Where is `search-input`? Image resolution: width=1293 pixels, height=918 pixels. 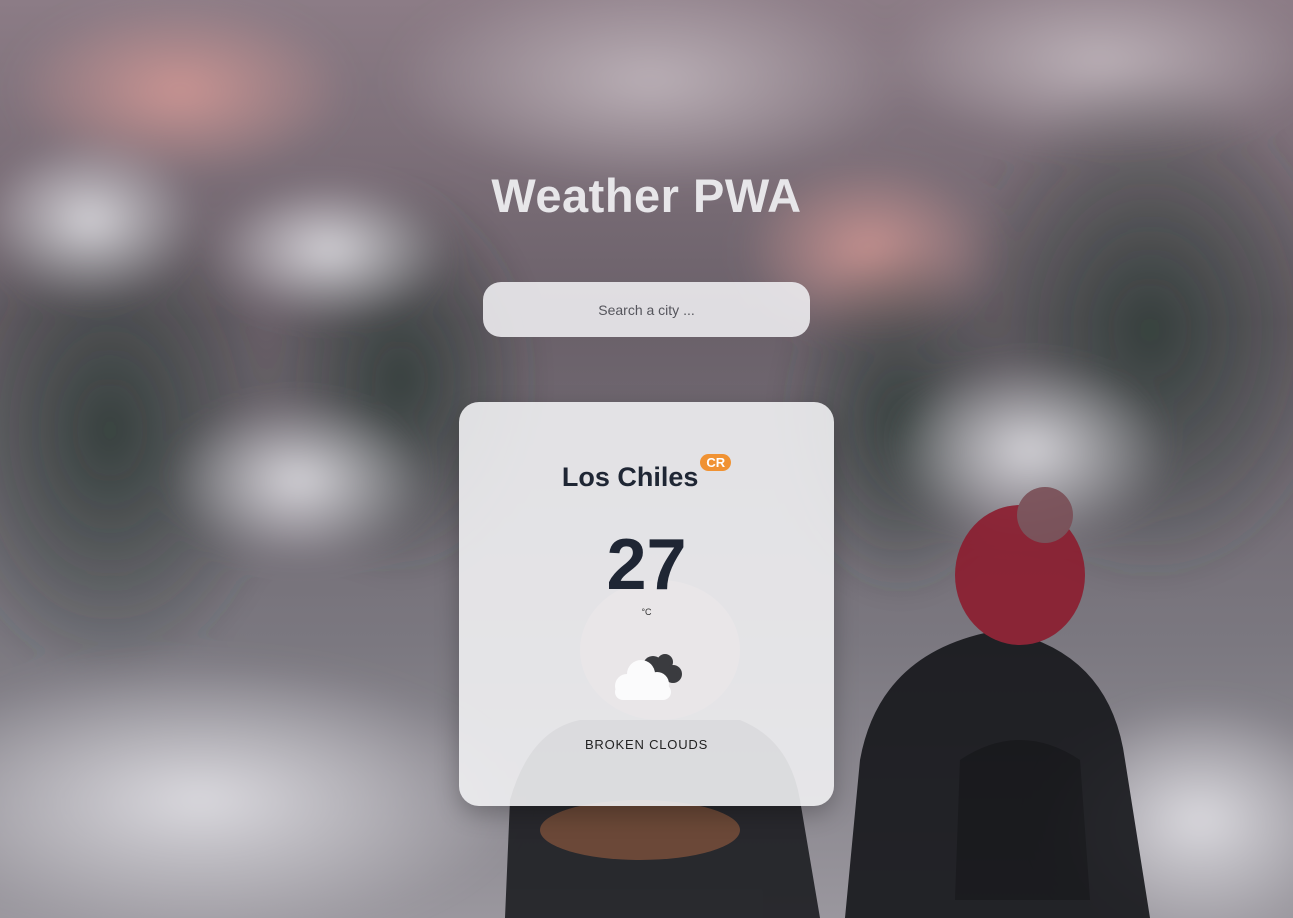
search-input is located at coordinates (646, 309).